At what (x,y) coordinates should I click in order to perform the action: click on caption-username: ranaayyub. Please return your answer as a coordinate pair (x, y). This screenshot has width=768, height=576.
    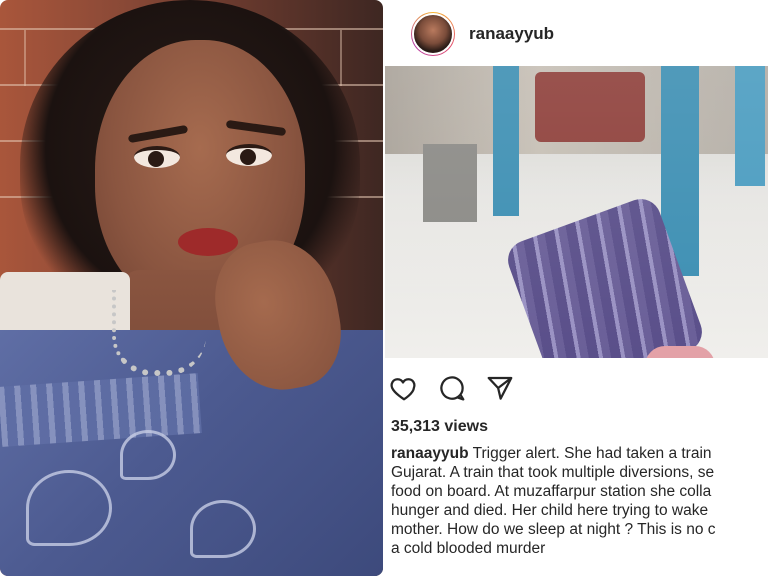
    Looking at the image, I should click on (430, 453).